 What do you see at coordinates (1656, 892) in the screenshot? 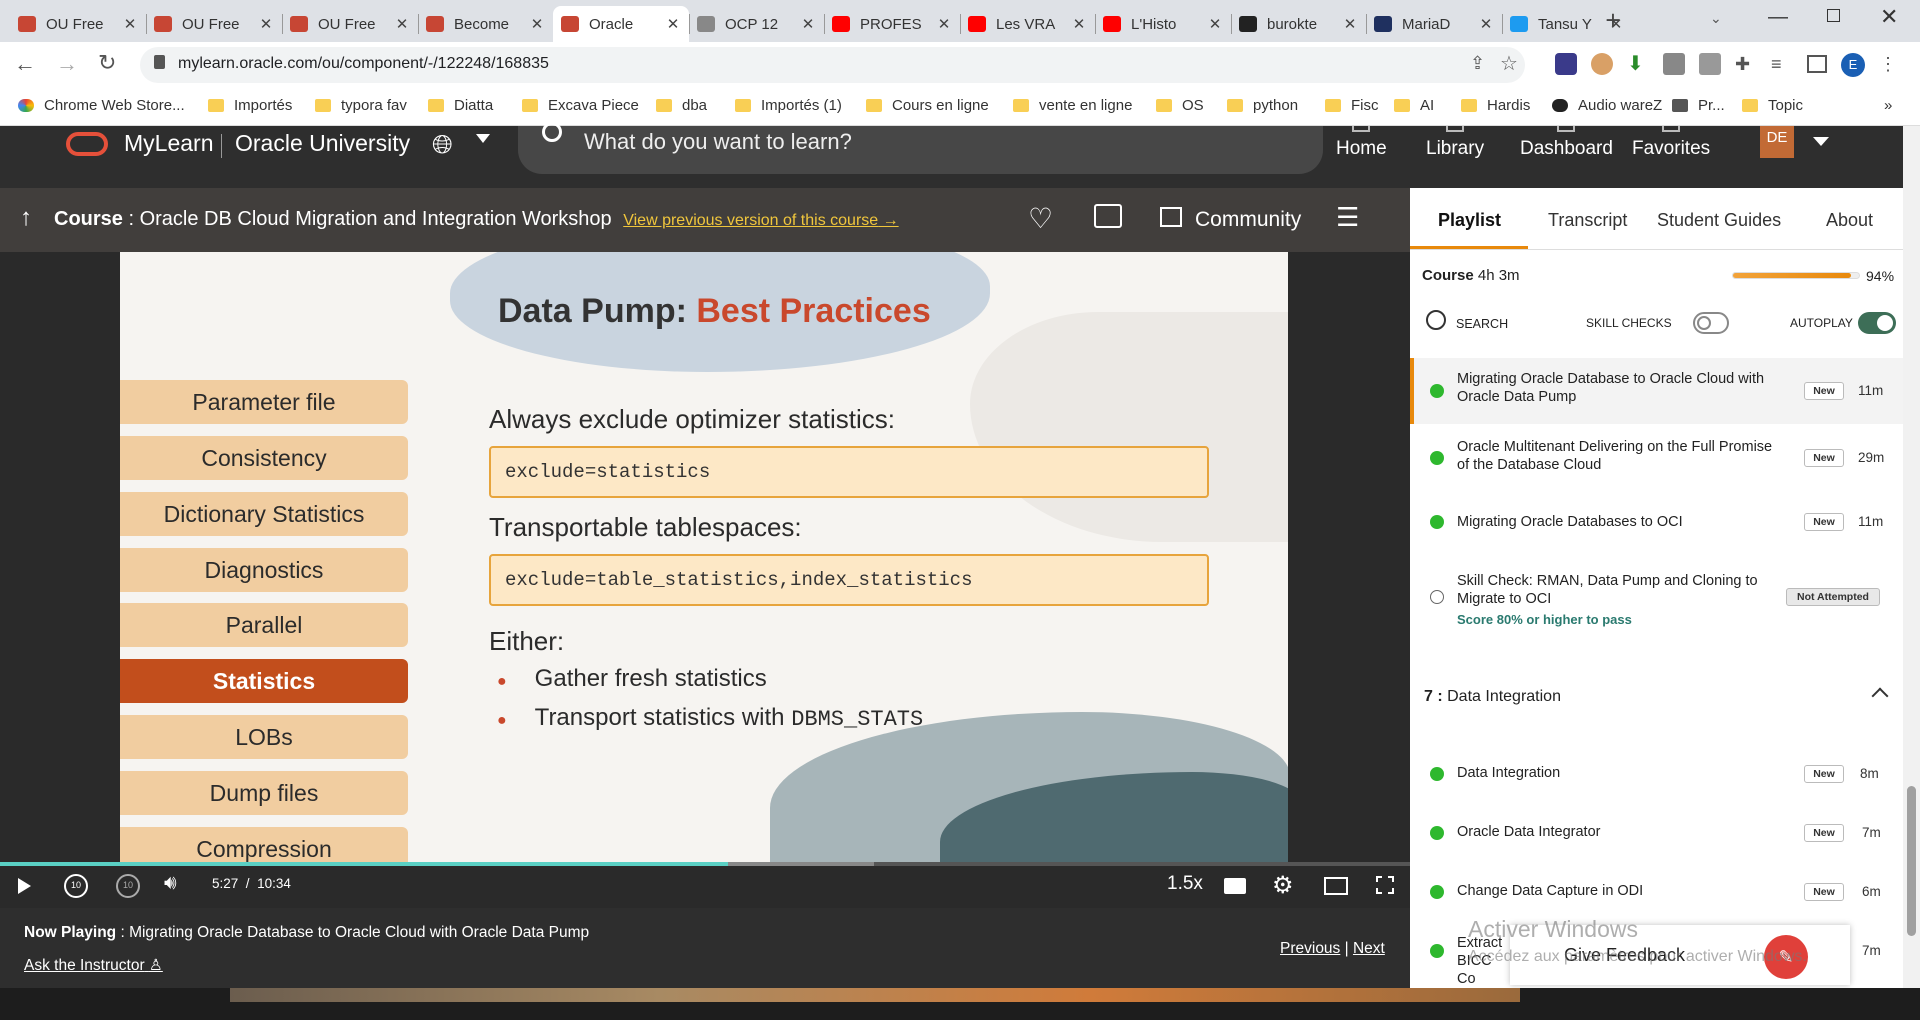
I see `playlist-item: Change Data Capture in ODI New 6m` at bounding box center [1656, 892].